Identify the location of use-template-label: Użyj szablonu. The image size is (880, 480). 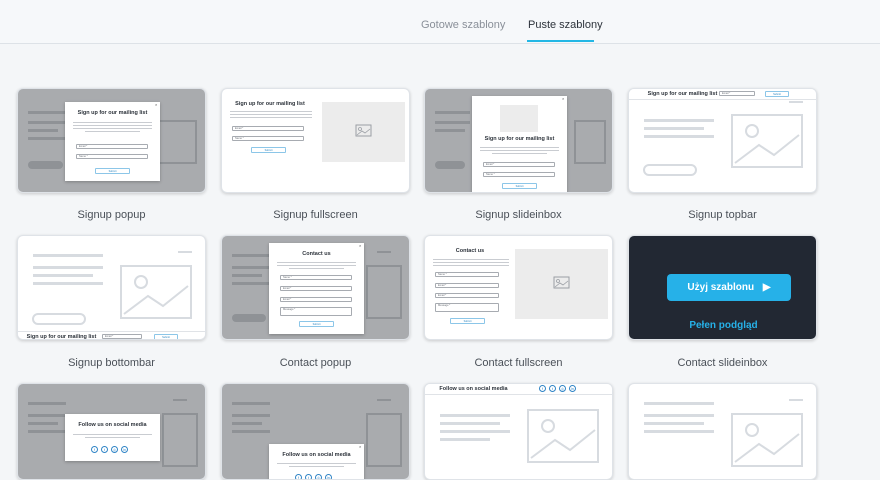
(721, 287).